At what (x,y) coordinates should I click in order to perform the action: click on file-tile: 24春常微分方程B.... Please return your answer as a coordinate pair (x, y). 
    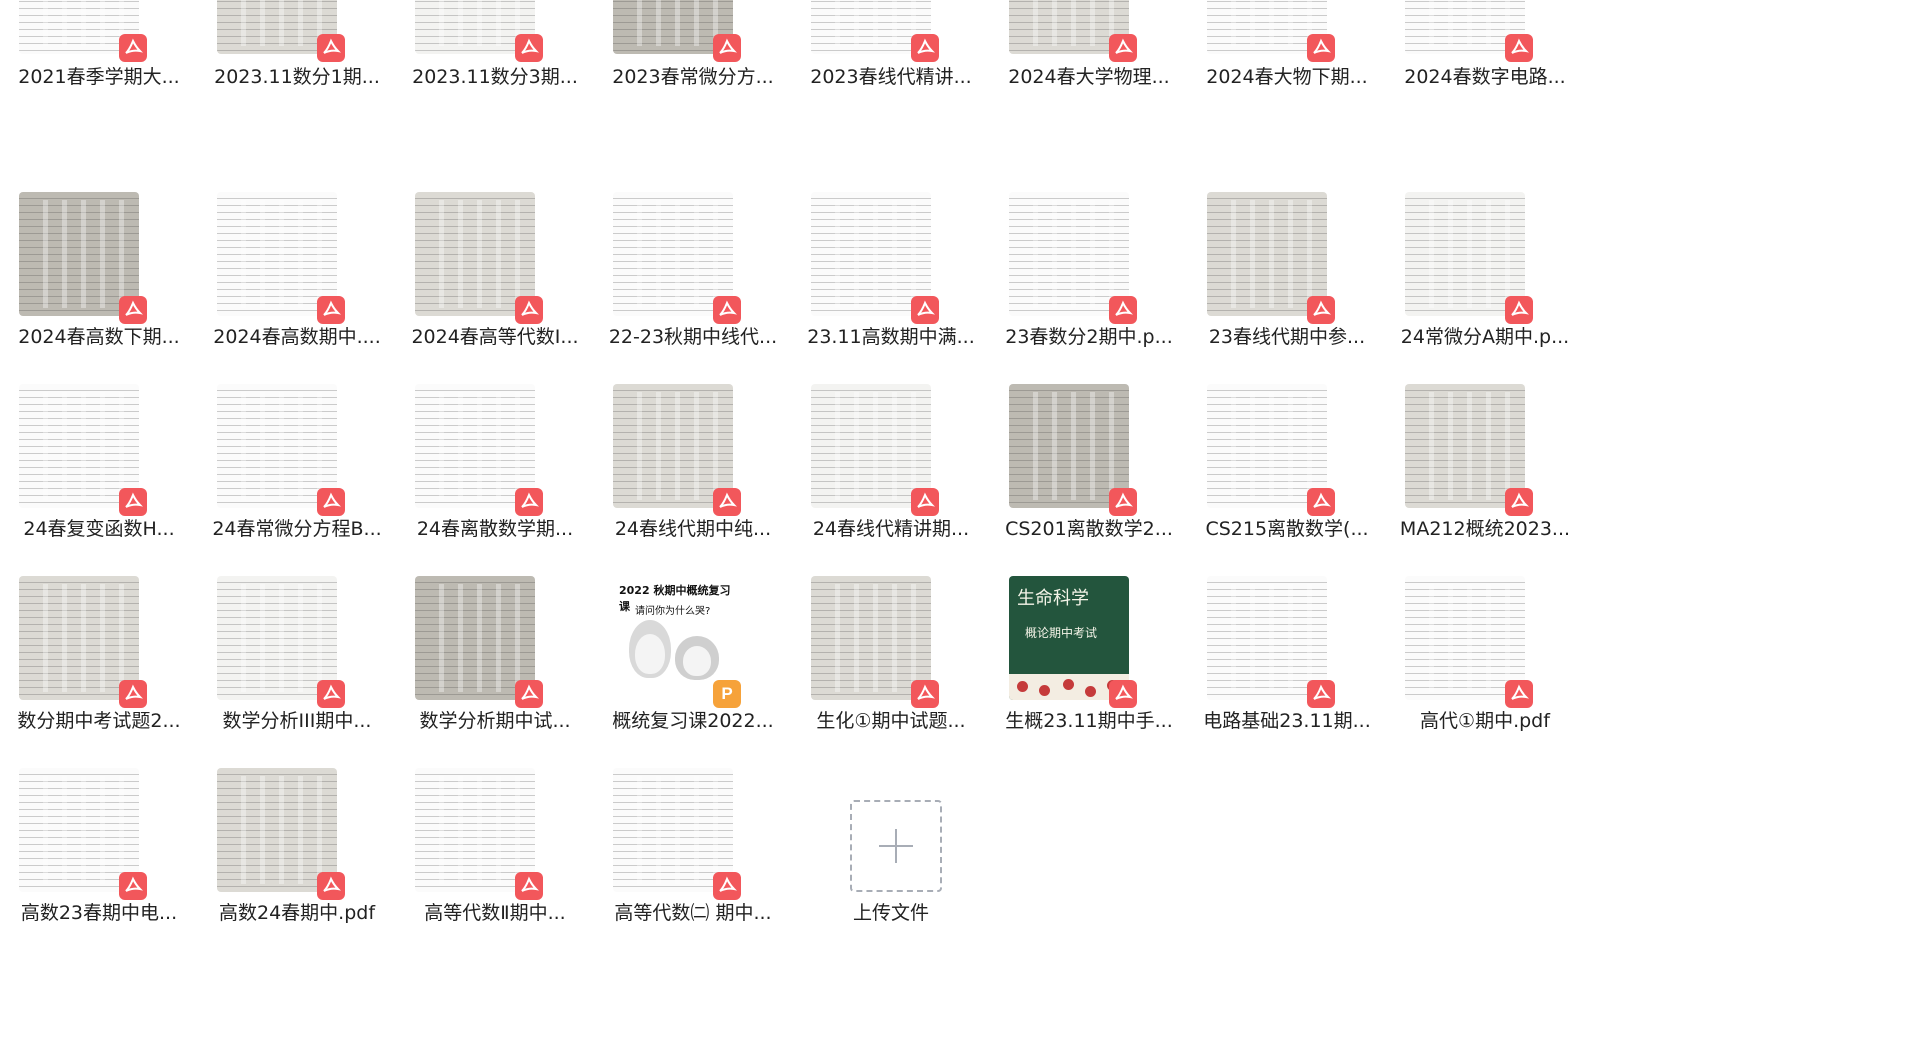
    Looking at the image, I should click on (297, 480).